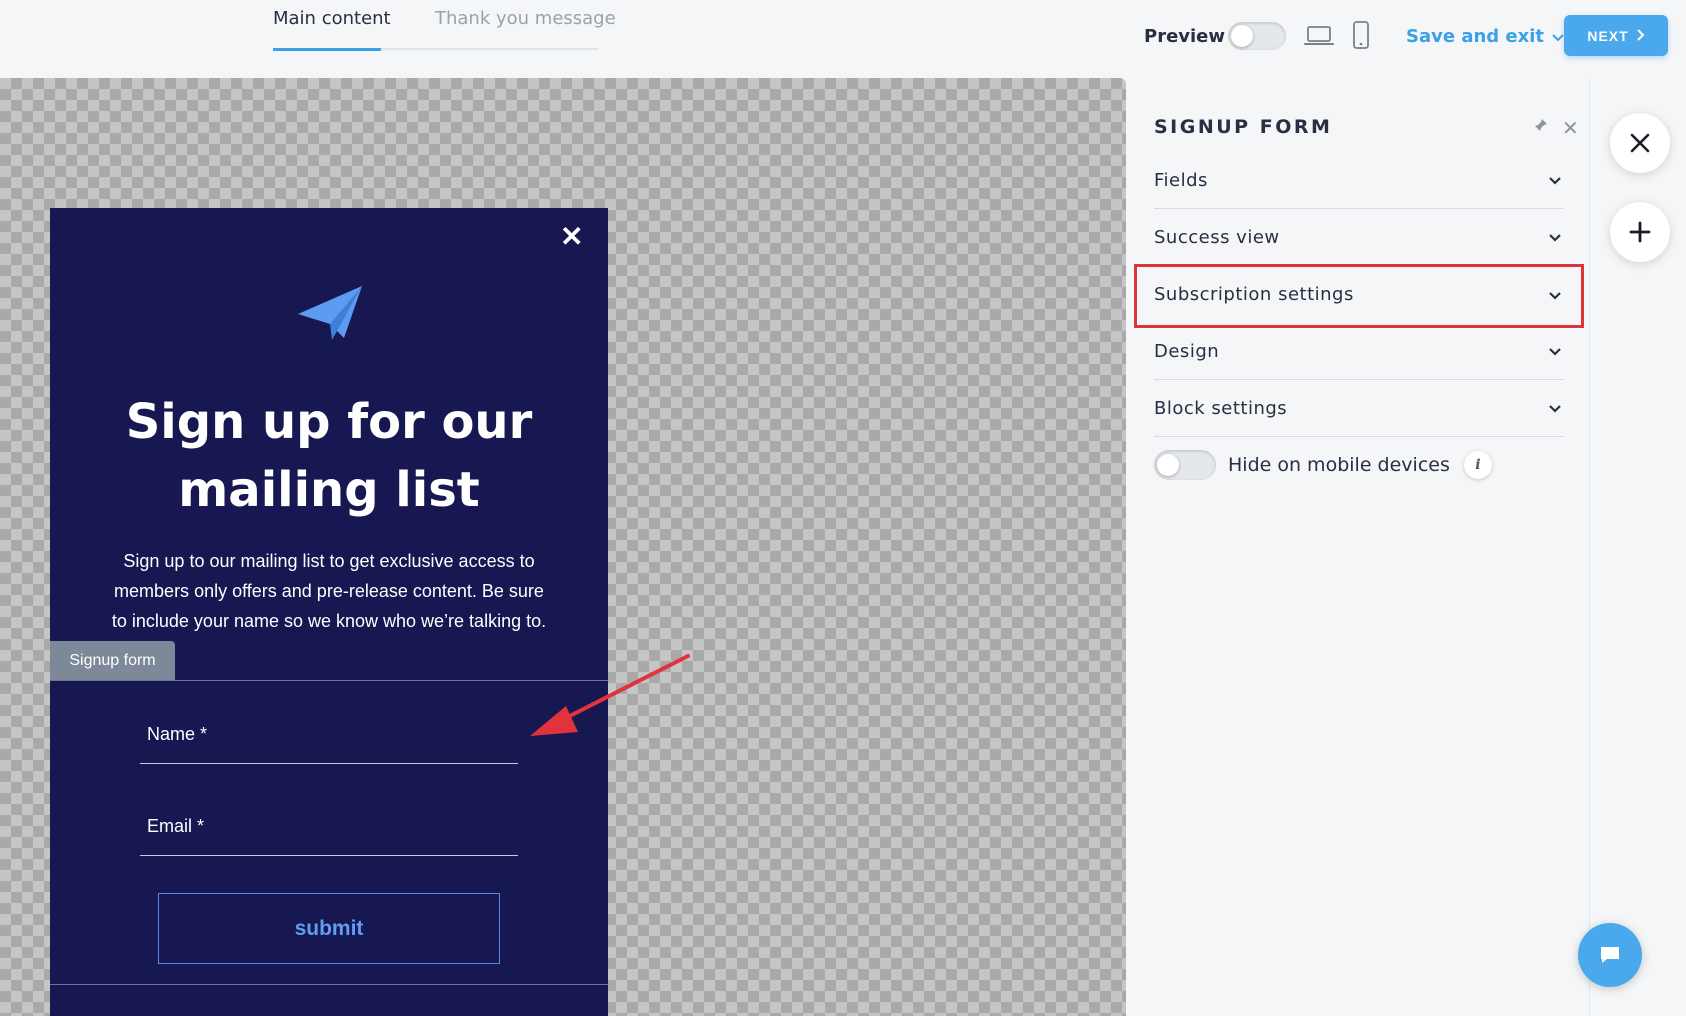 Image resolution: width=1686 pixels, height=1016 pixels. I want to click on chevron-right-icon, so click(1640, 36).